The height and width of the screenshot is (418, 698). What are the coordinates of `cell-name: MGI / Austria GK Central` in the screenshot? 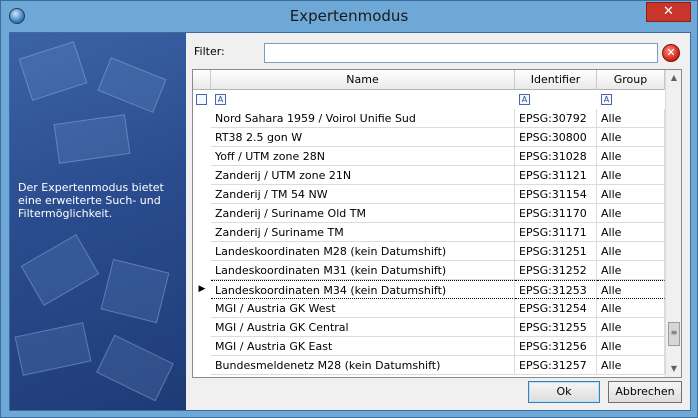 It's located at (363, 327).